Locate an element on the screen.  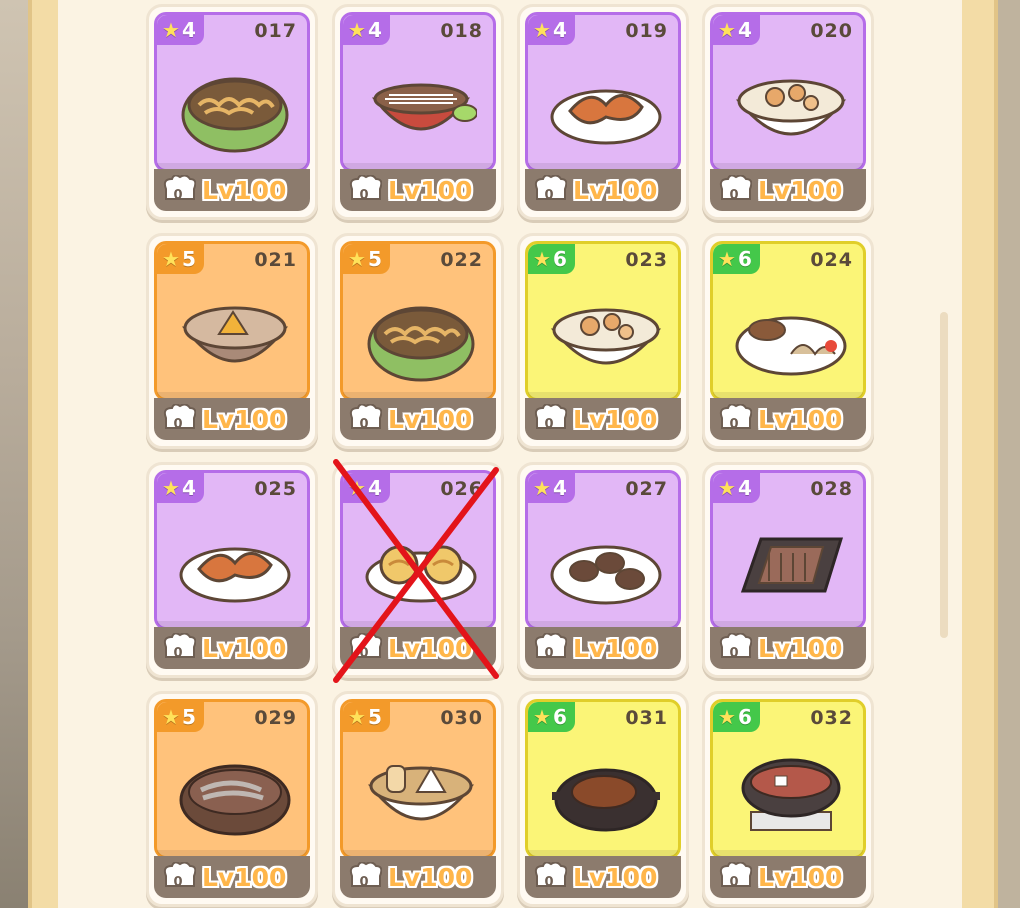
card-number: 024 is located at coordinates (831, 260).